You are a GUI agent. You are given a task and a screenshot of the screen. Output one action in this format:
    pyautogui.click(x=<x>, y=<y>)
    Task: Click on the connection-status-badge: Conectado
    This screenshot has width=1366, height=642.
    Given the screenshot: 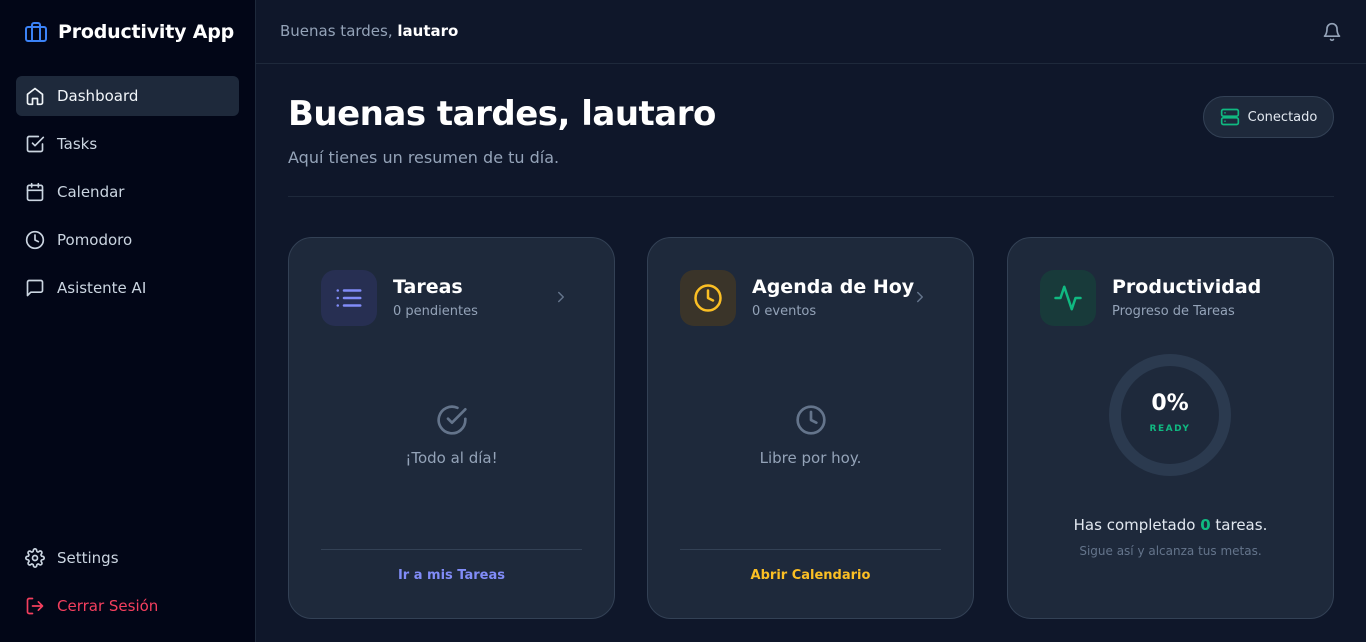 What is the action you would take?
    pyautogui.click(x=1268, y=117)
    